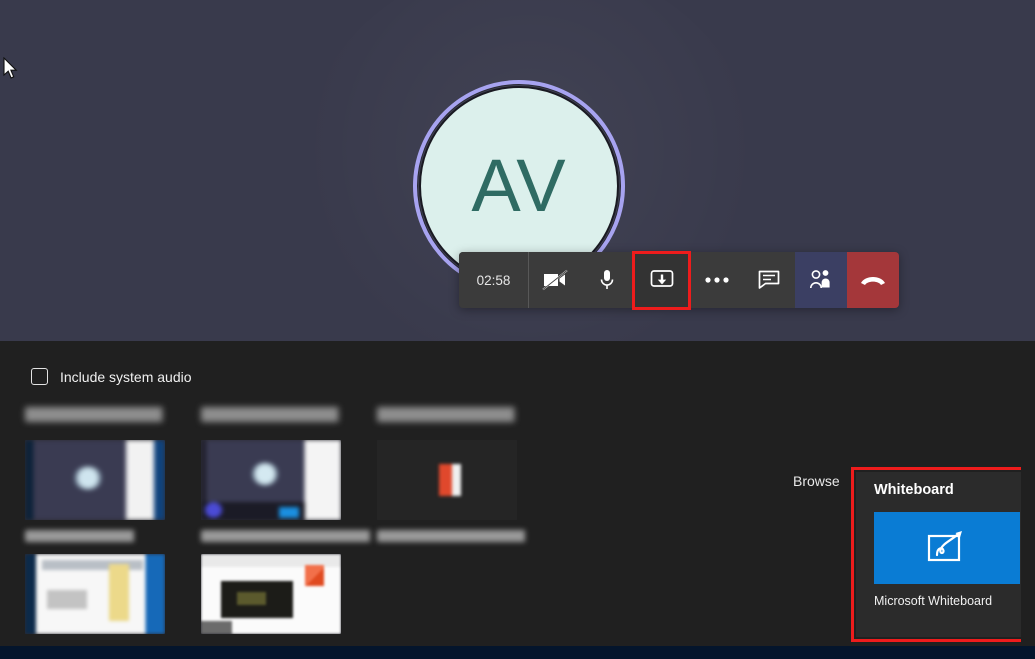  I want to click on share-thumbnail-powerpoint, so click(447, 480).